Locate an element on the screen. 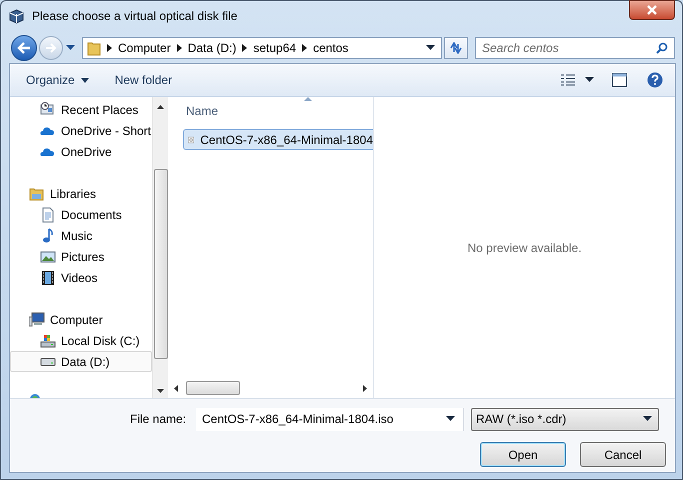 This screenshot has width=683, height=480. file-name-field: CentOS-7-x86_64-Minimal-1804.iso is located at coordinates (330, 419).